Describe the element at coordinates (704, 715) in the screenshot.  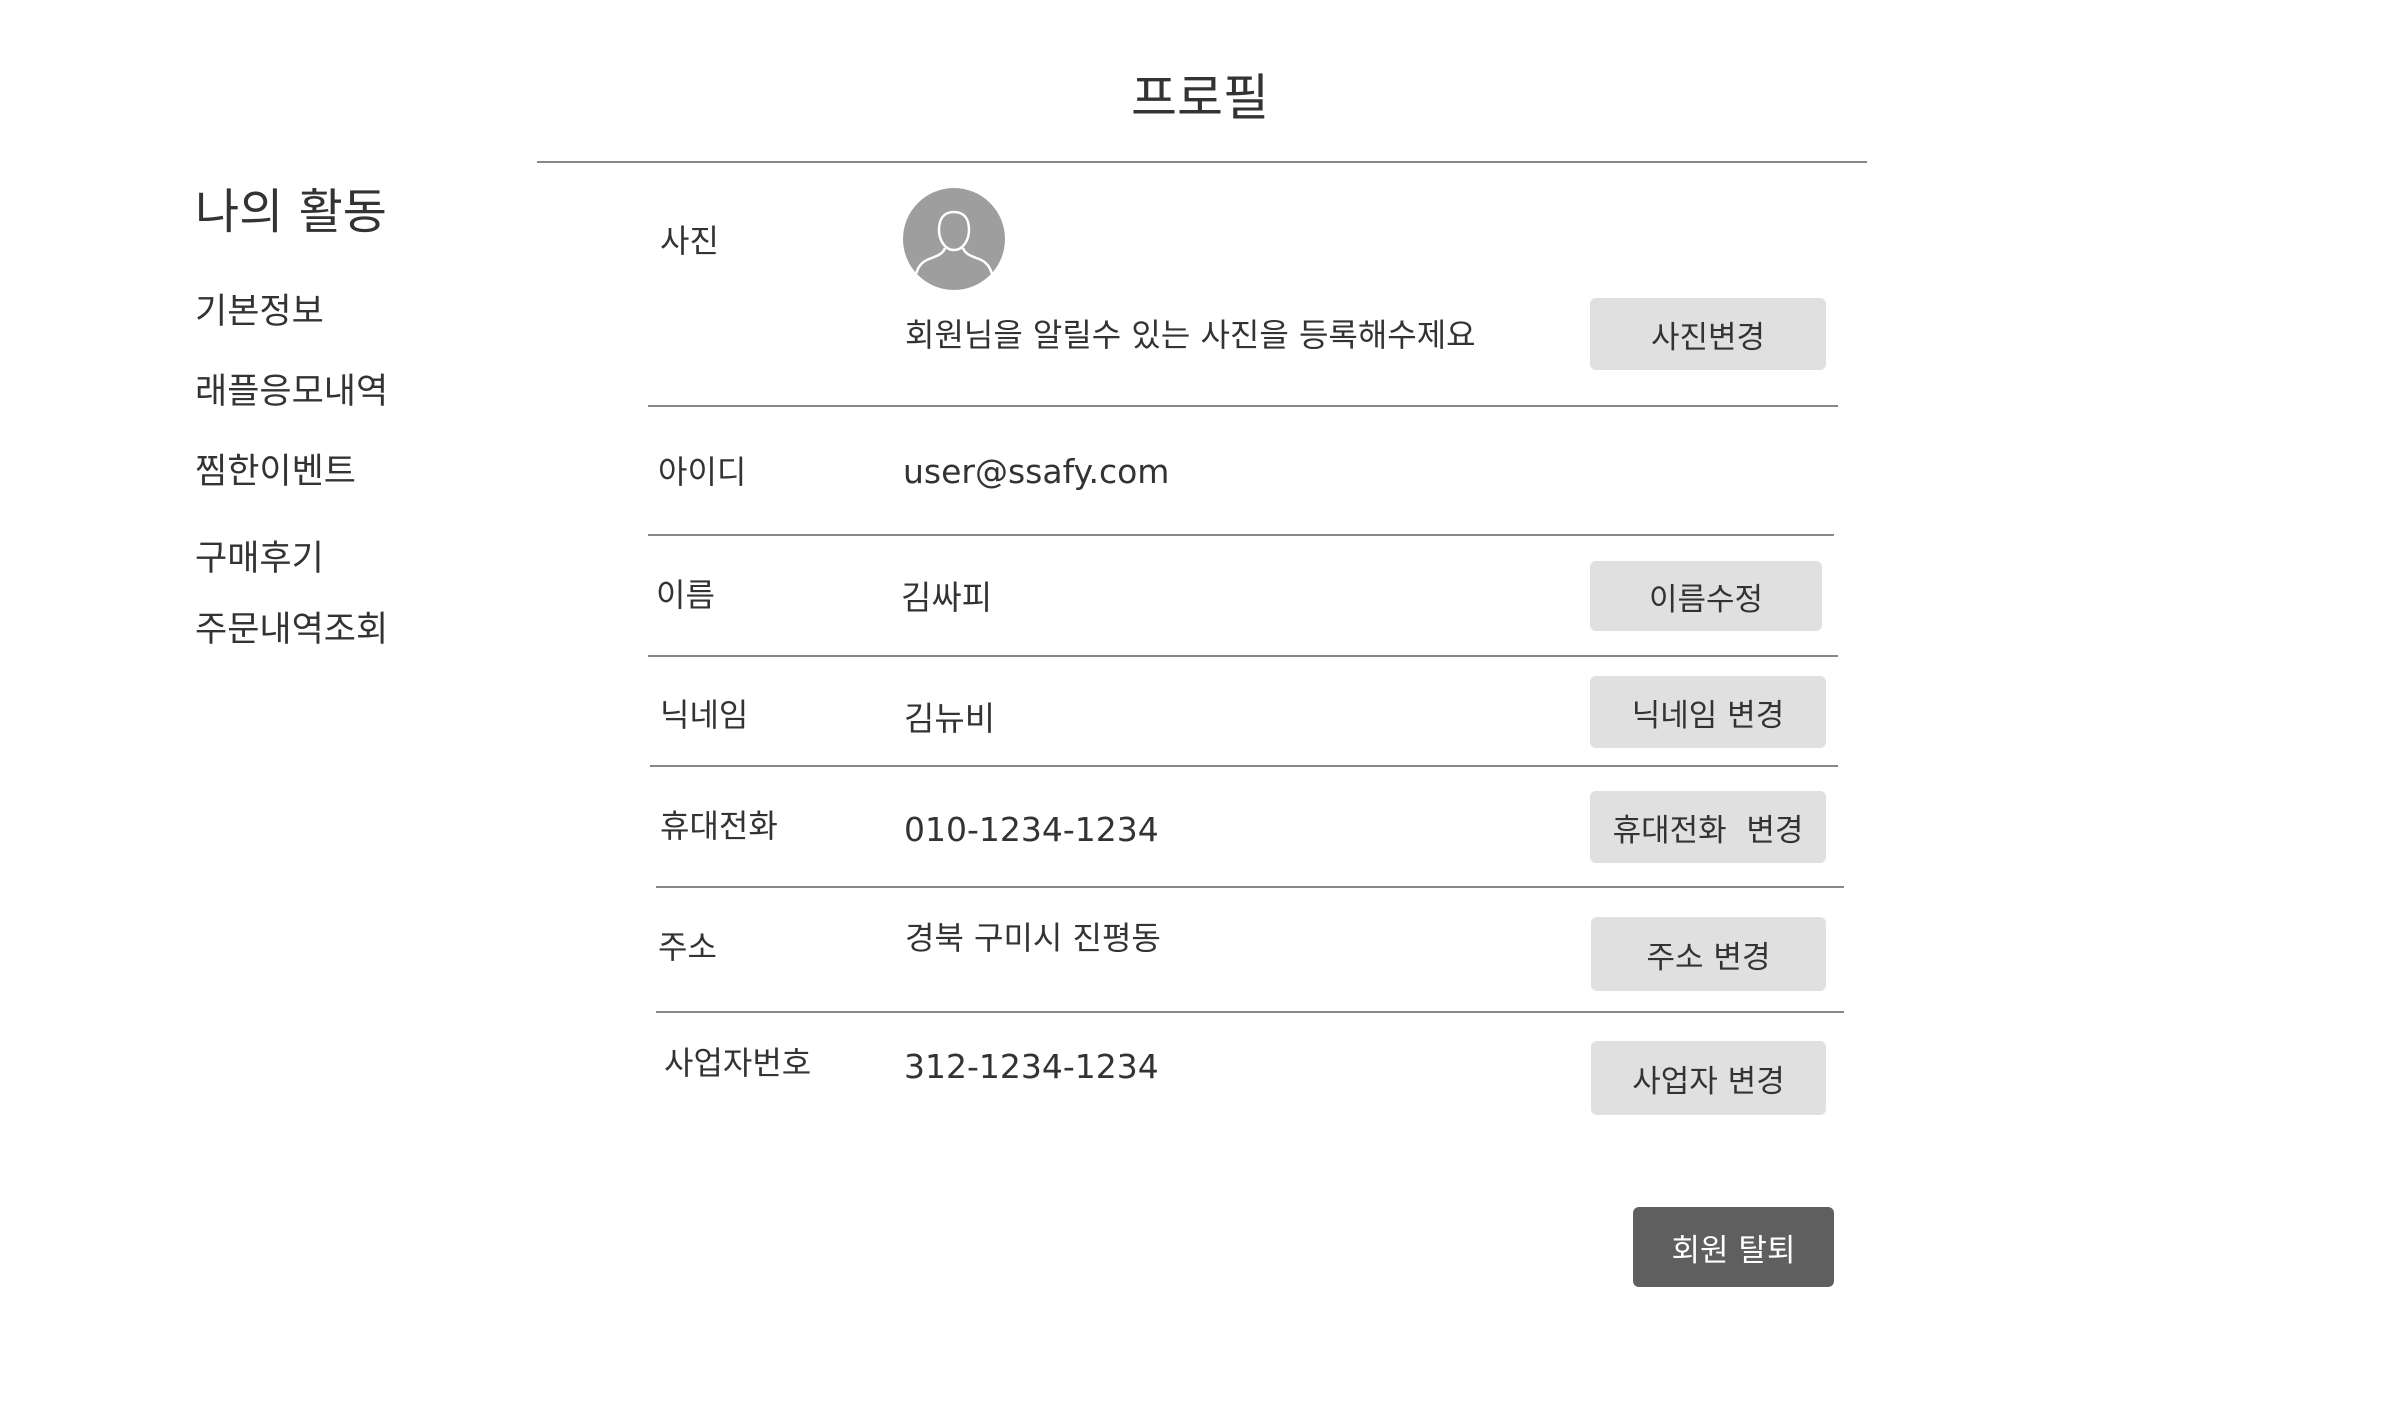
I see `nickname-label: 닉네임` at that location.